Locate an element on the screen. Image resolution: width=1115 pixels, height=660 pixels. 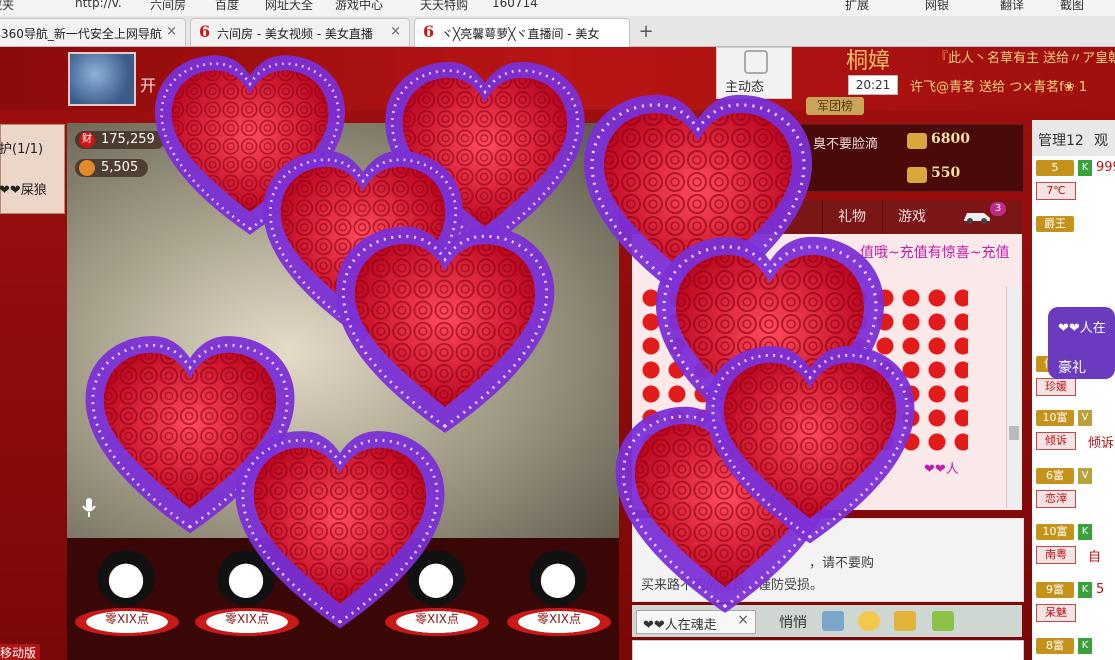
user-list-tabs: 管理12 观 is located at coordinates (1073, 138).